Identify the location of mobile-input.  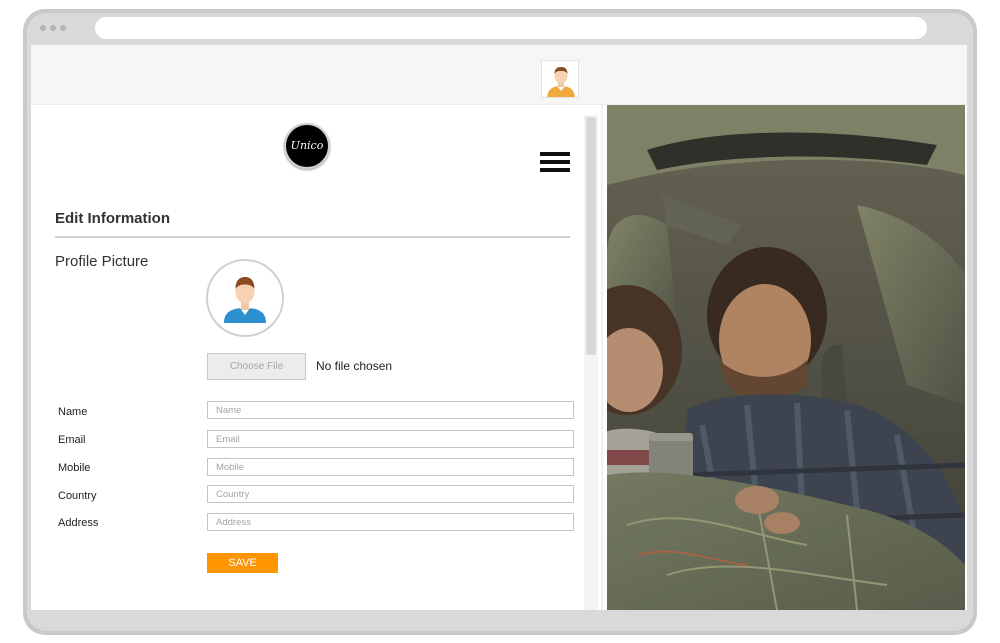
(390, 467).